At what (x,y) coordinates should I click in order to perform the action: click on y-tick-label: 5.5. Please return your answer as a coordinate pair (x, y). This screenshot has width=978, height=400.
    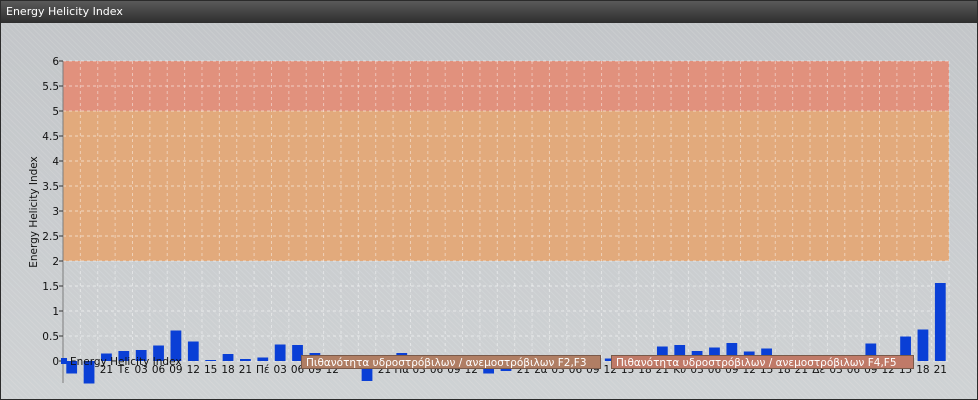
    Looking at the image, I should click on (50, 87).